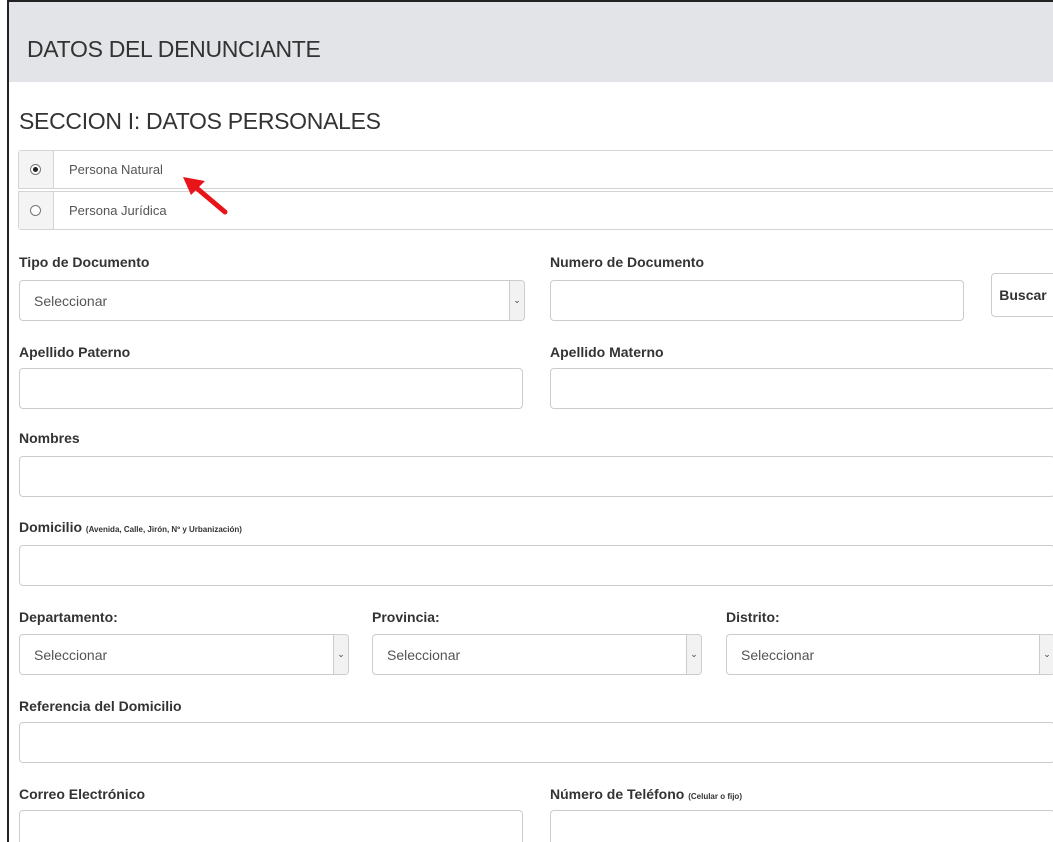  What do you see at coordinates (627, 262) in the screenshot?
I see `numero-documento-label: Numero de Documento` at bounding box center [627, 262].